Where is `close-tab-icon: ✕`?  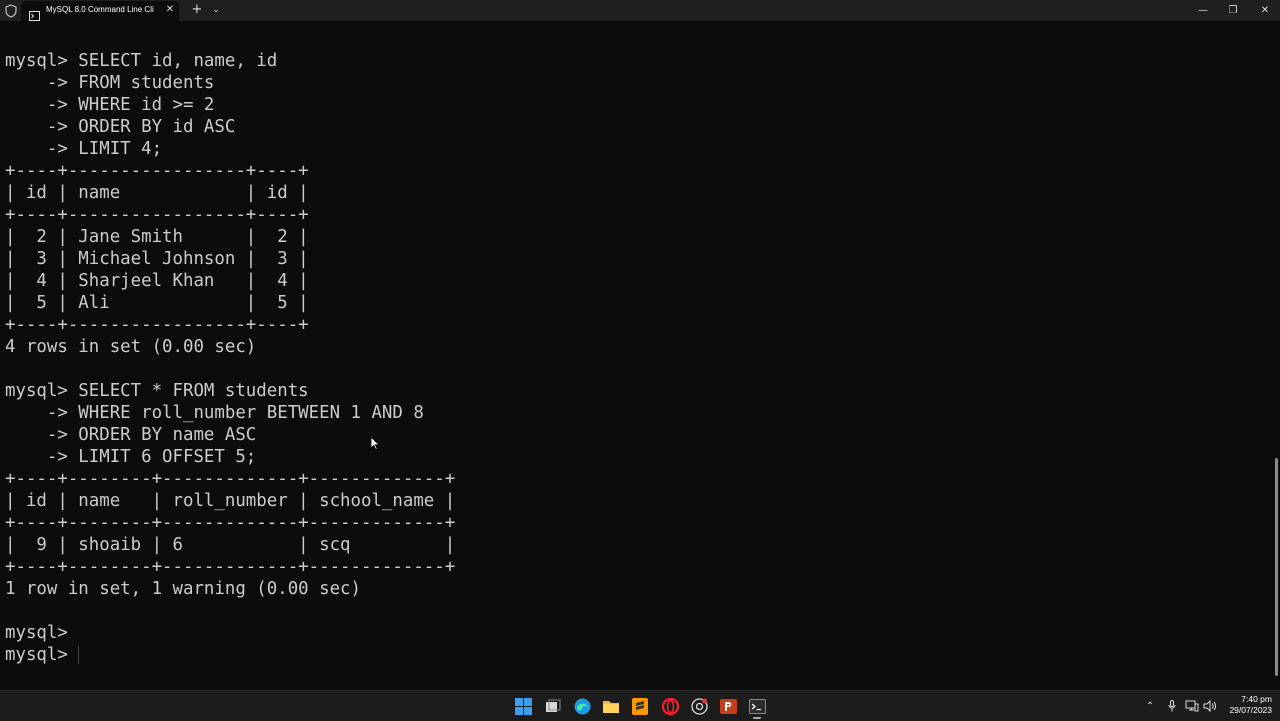
close-tab-icon: ✕ is located at coordinates (170, 10).